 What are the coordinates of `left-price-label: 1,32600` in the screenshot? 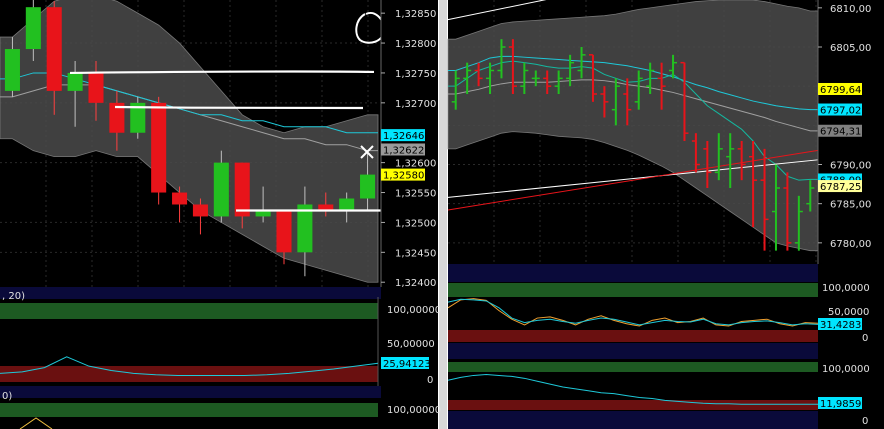 It's located at (415, 164).